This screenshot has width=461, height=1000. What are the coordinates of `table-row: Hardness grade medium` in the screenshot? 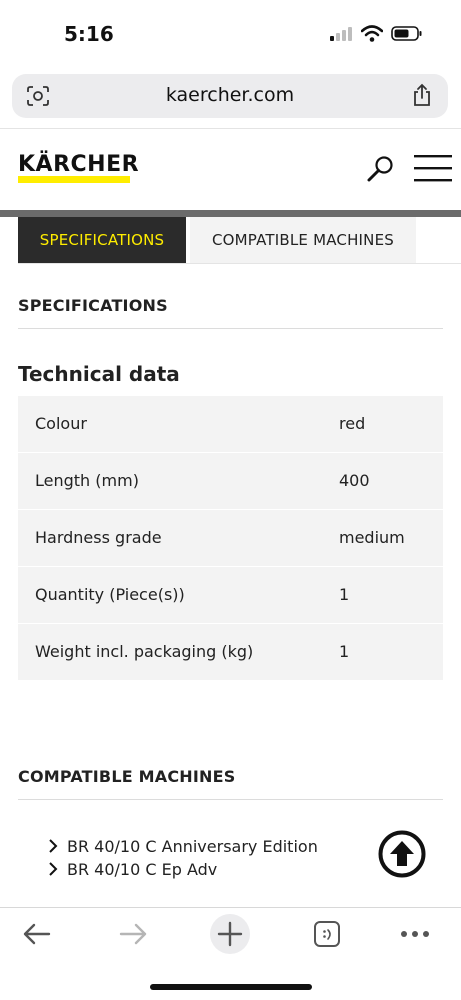 It's located at (230, 538).